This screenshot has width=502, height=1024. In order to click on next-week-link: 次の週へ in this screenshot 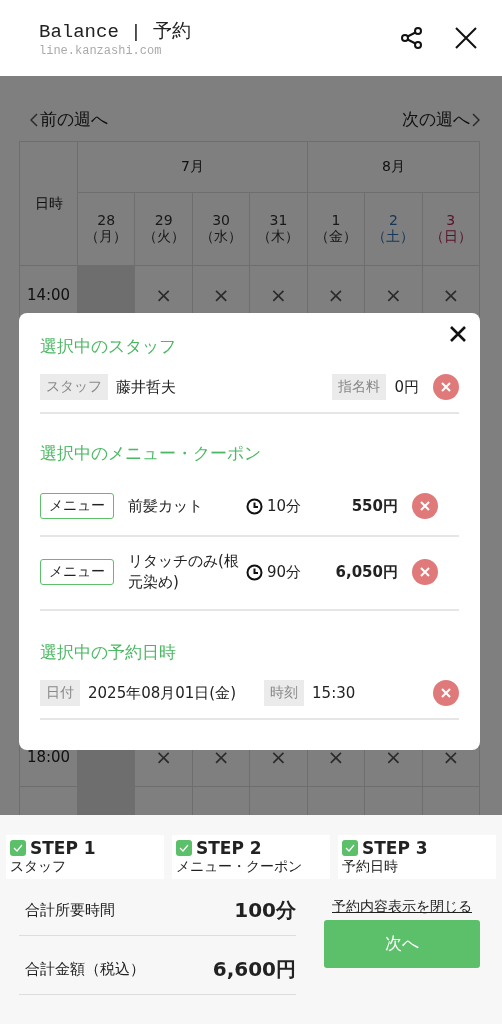, I will do `click(436, 119)`.